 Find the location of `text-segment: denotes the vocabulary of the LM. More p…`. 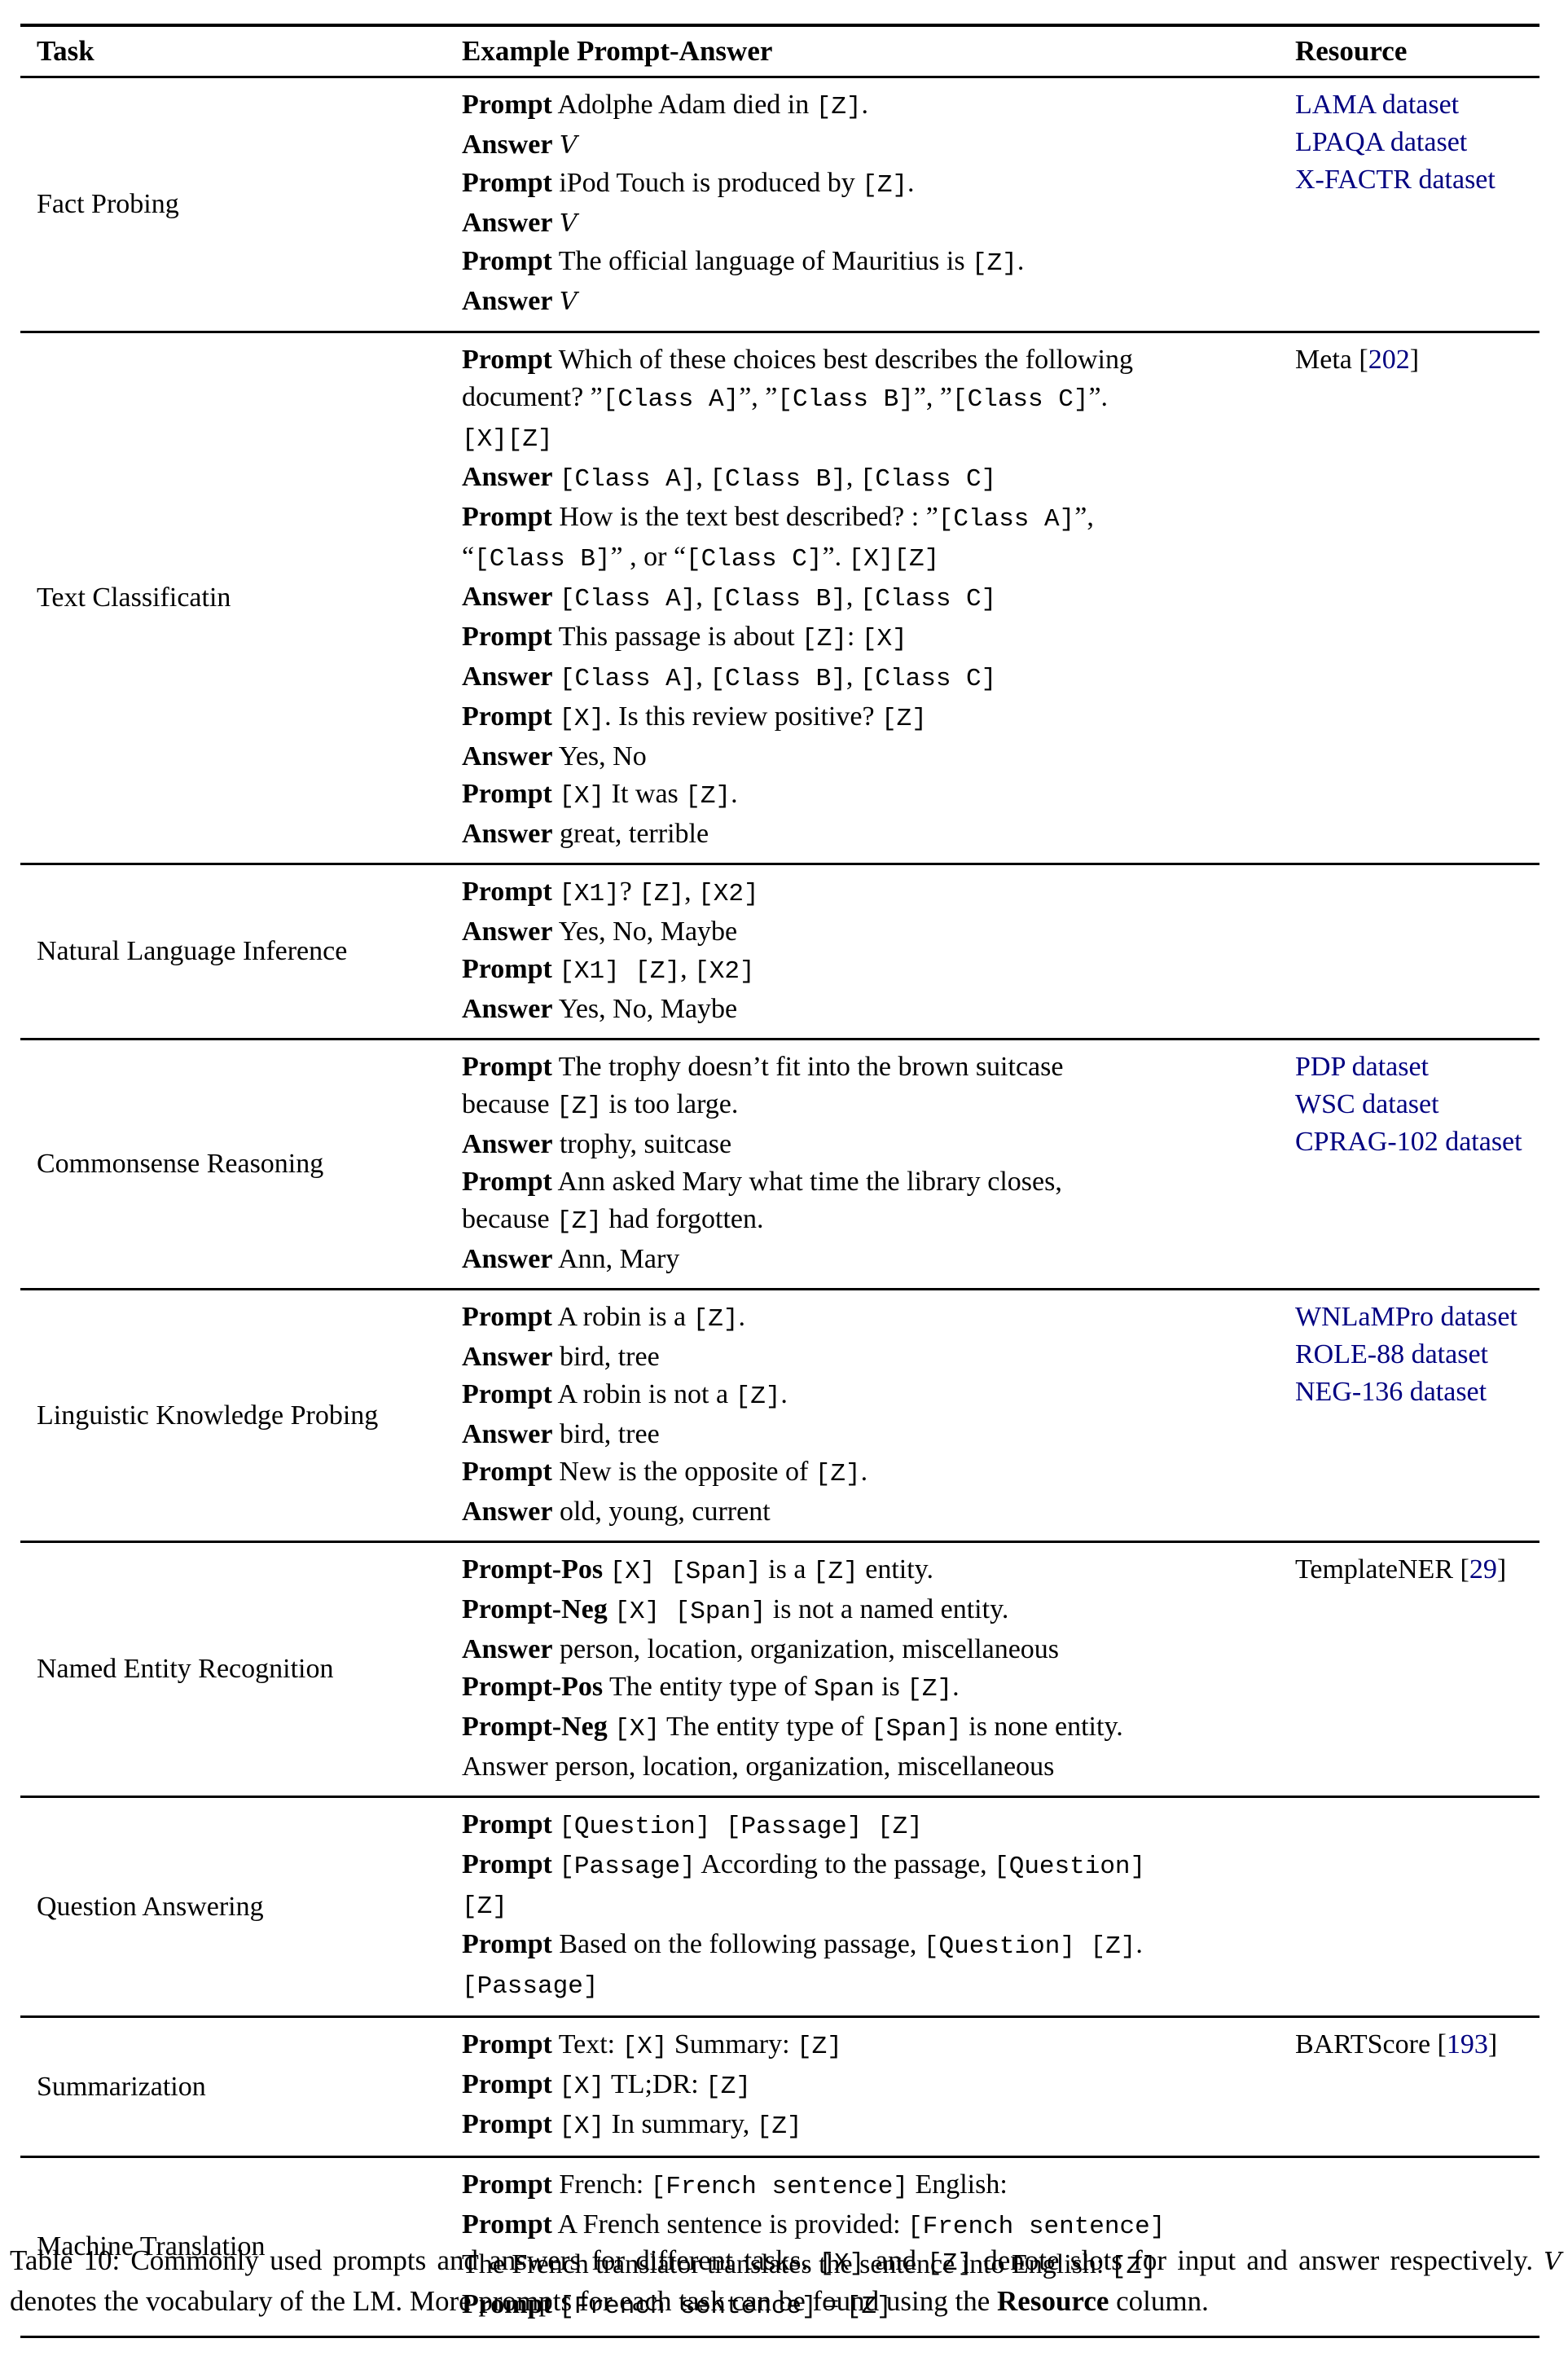

text-segment: denotes the vocabulary of the LM. More p… is located at coordinates (504, 2301).